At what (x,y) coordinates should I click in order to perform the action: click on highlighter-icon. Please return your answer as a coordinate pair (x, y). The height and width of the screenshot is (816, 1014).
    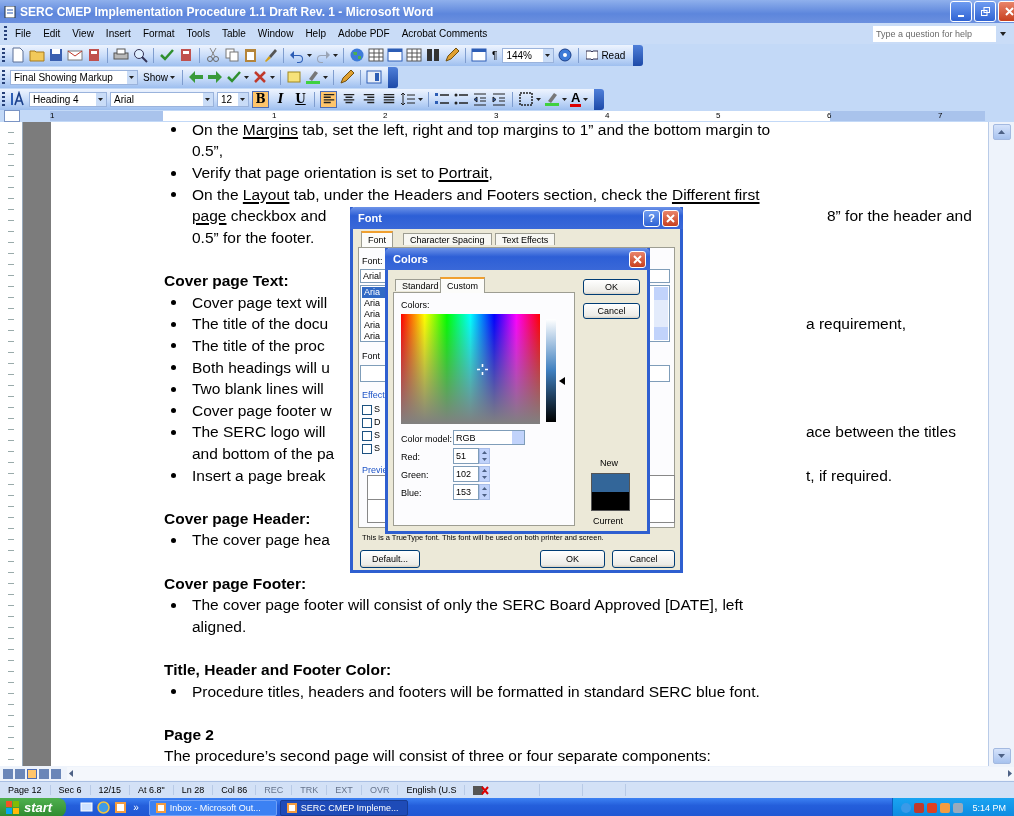
    Looking at the image, I should click on (552, 99).